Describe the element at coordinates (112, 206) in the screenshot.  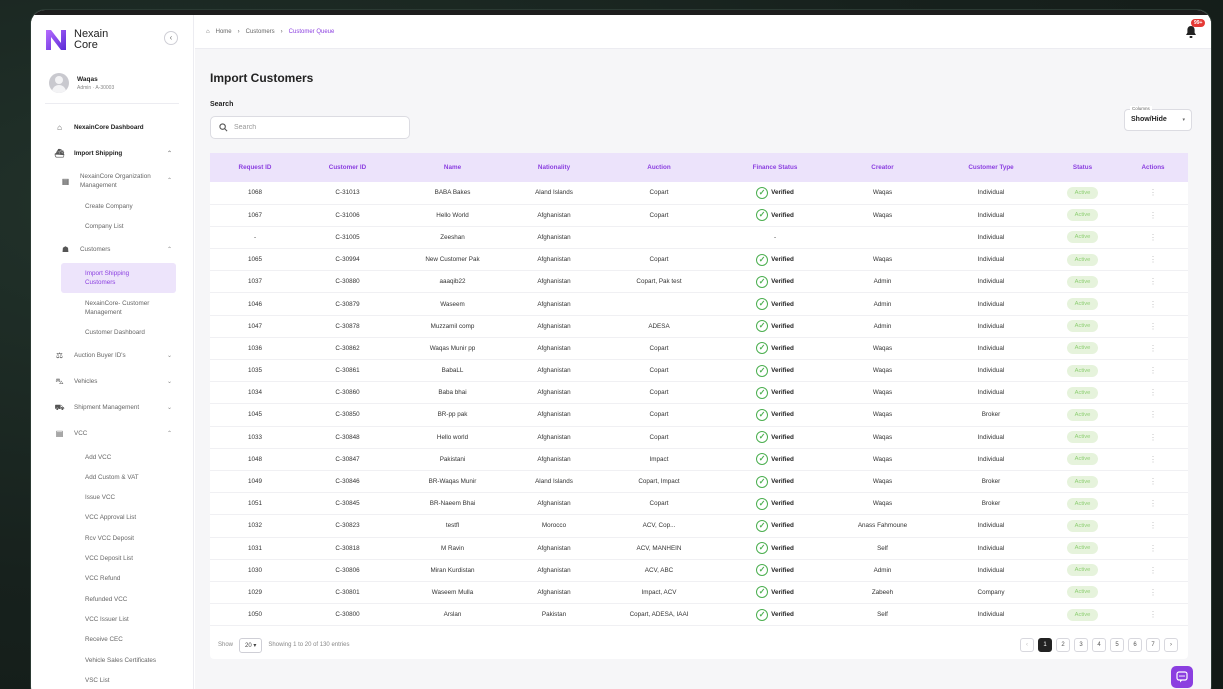
I see `sidebar-item-create-company: Create Company` at that location.